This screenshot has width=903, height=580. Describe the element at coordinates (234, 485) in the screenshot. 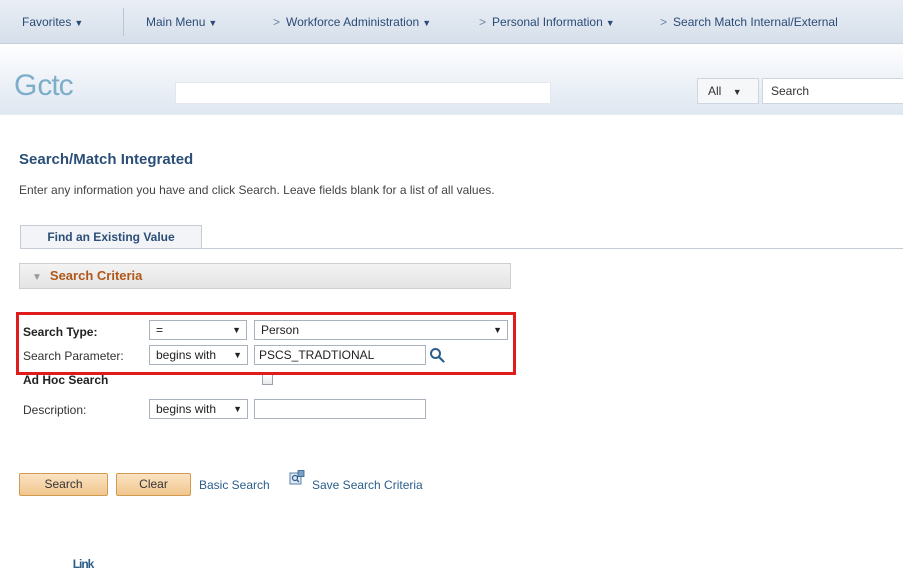

I see `basic-search-link: Basic Search` at that location.